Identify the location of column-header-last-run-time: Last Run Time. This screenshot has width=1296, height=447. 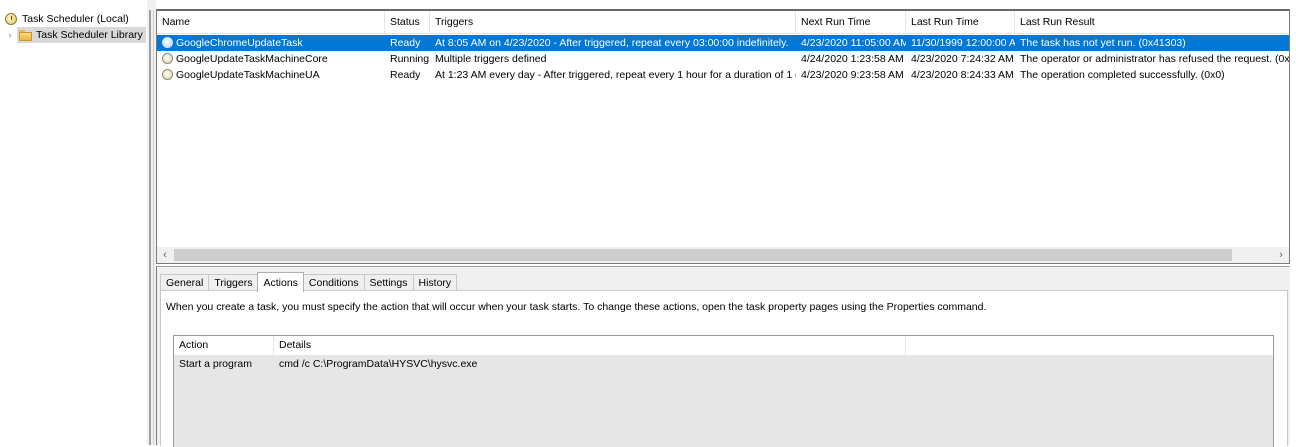
(960, 22).